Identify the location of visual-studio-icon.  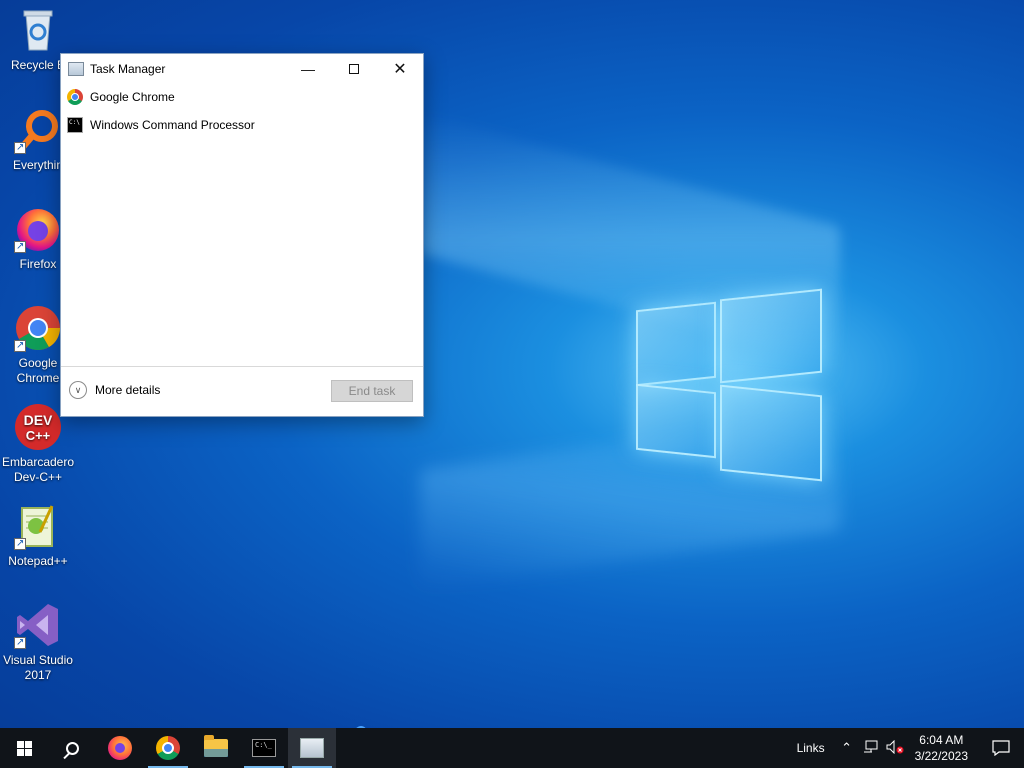
(38, 625).